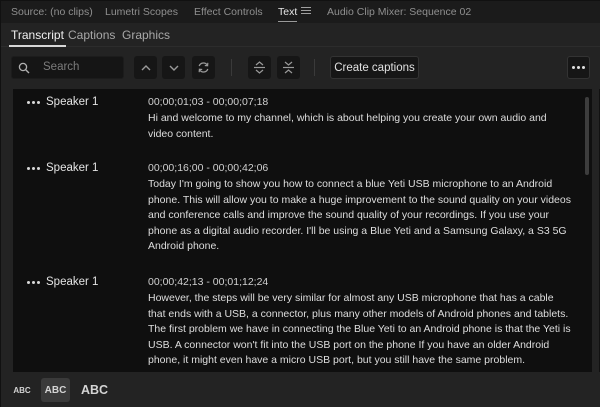 The height and width of the screenshot is (407, 600). Describe the element at coordinates (52, 12) in the screenshot. I see `tab-source: Source: (no clips)` at that location.